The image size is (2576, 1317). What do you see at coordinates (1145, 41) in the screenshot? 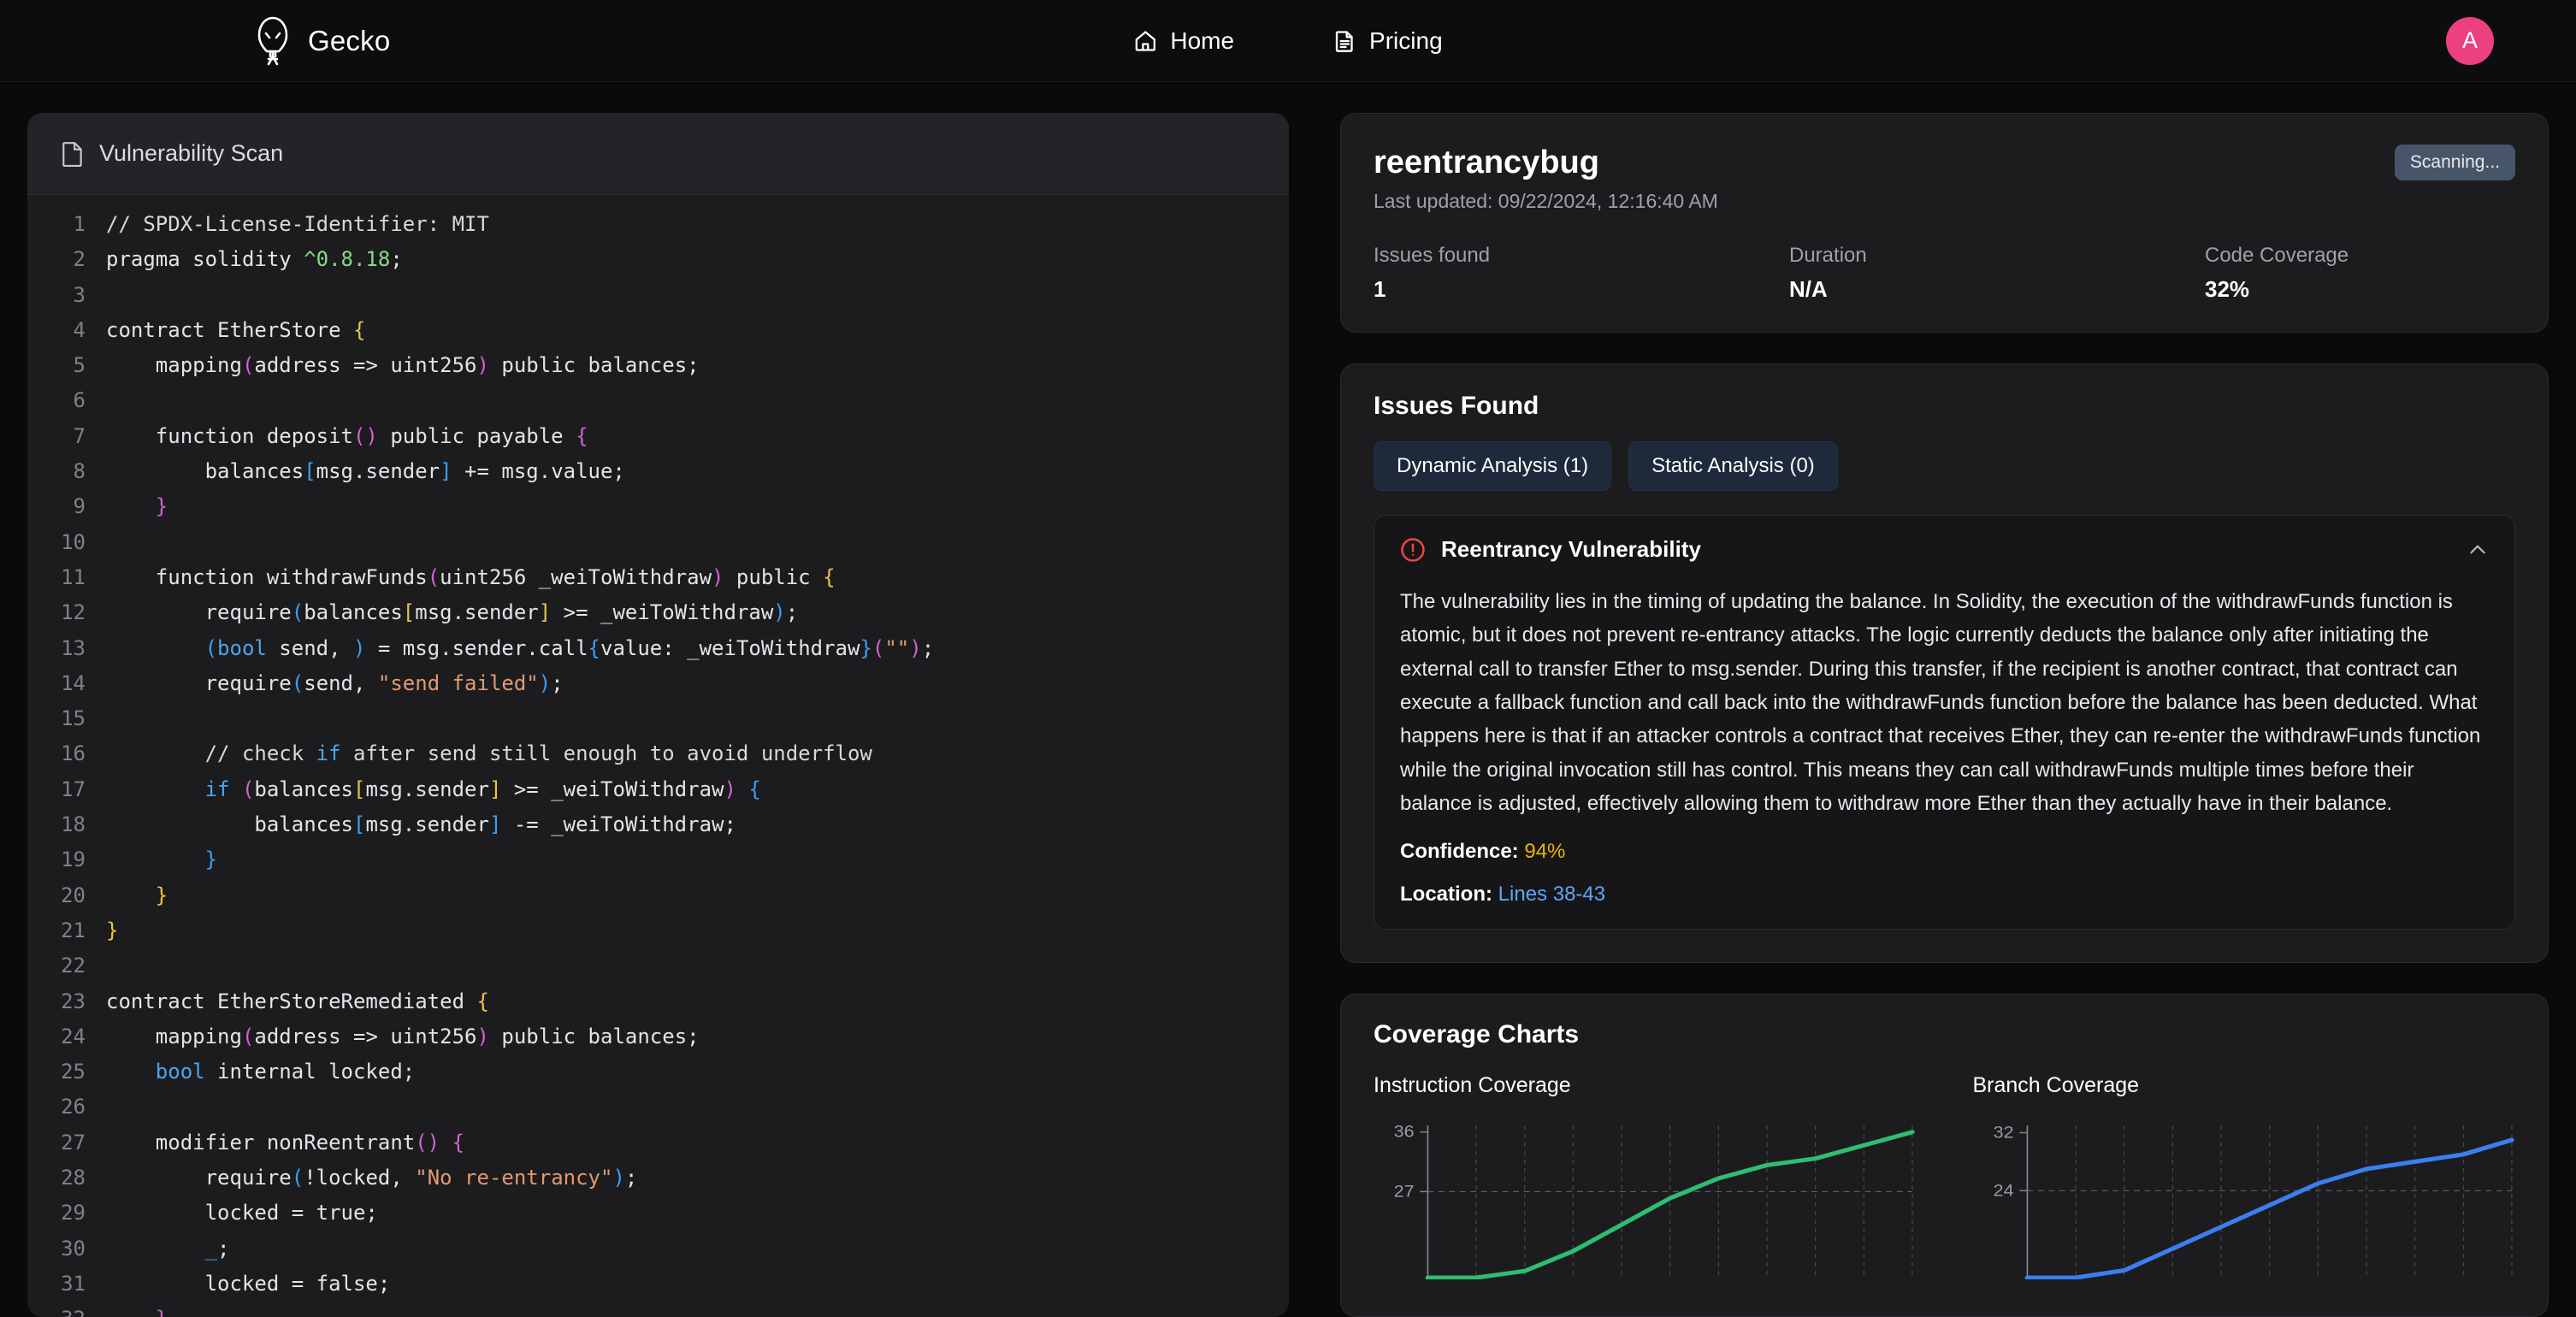
I see `home-icon` at bounding box center [1145, 41].